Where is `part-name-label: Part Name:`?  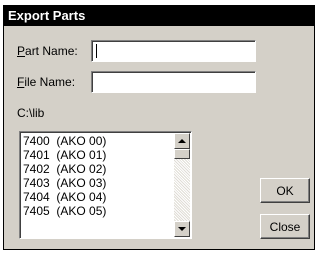 part-name-label: Part Name: is located at coordinates (47, 51).